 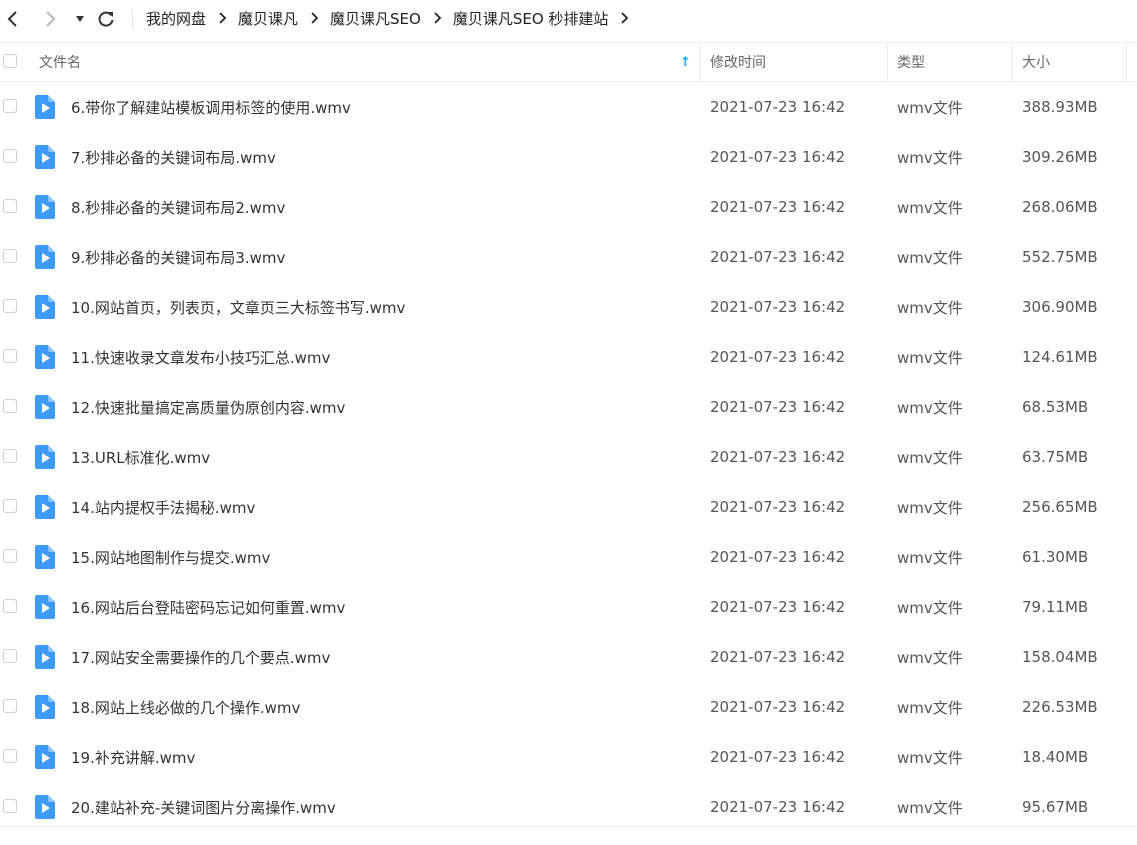 I want to click on file-name: 13.URL标准化.wmv, so click(x=140, y=457).